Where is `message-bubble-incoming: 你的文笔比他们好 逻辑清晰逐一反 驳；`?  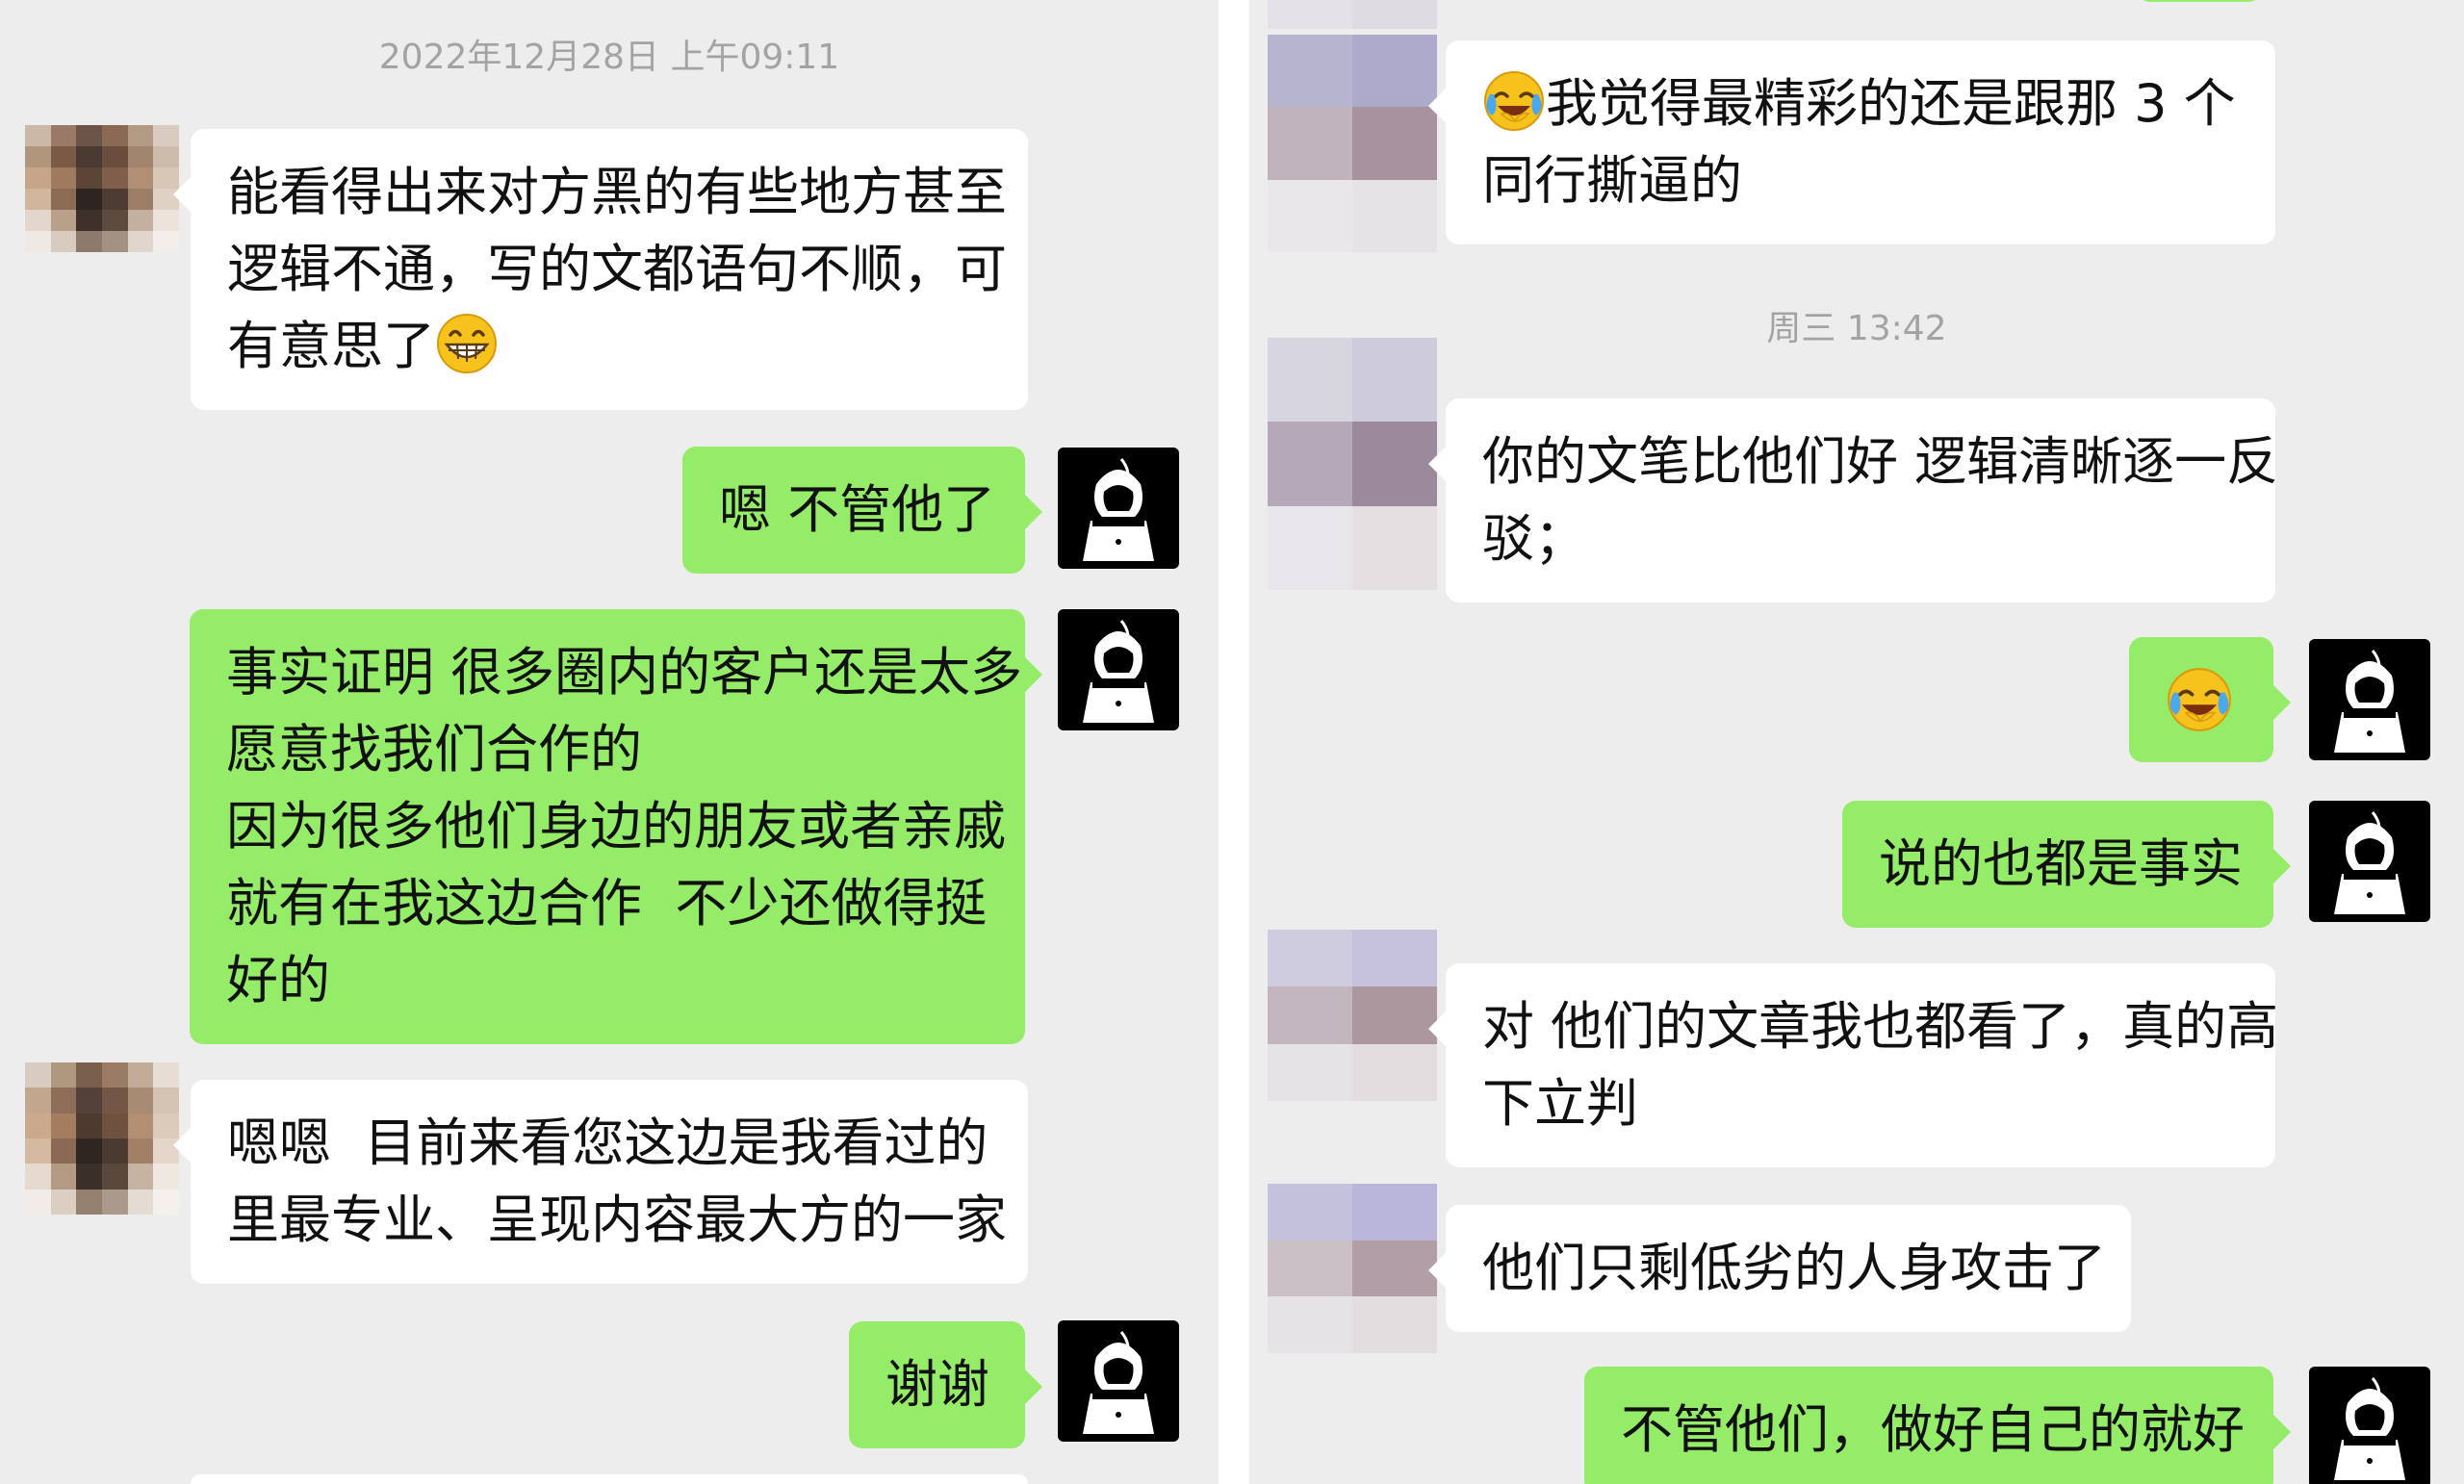 message-bubble-incoming: 你的文笔比他们好 逻辑清晰逐一反 驳； is located at coordinates (1853, 500).